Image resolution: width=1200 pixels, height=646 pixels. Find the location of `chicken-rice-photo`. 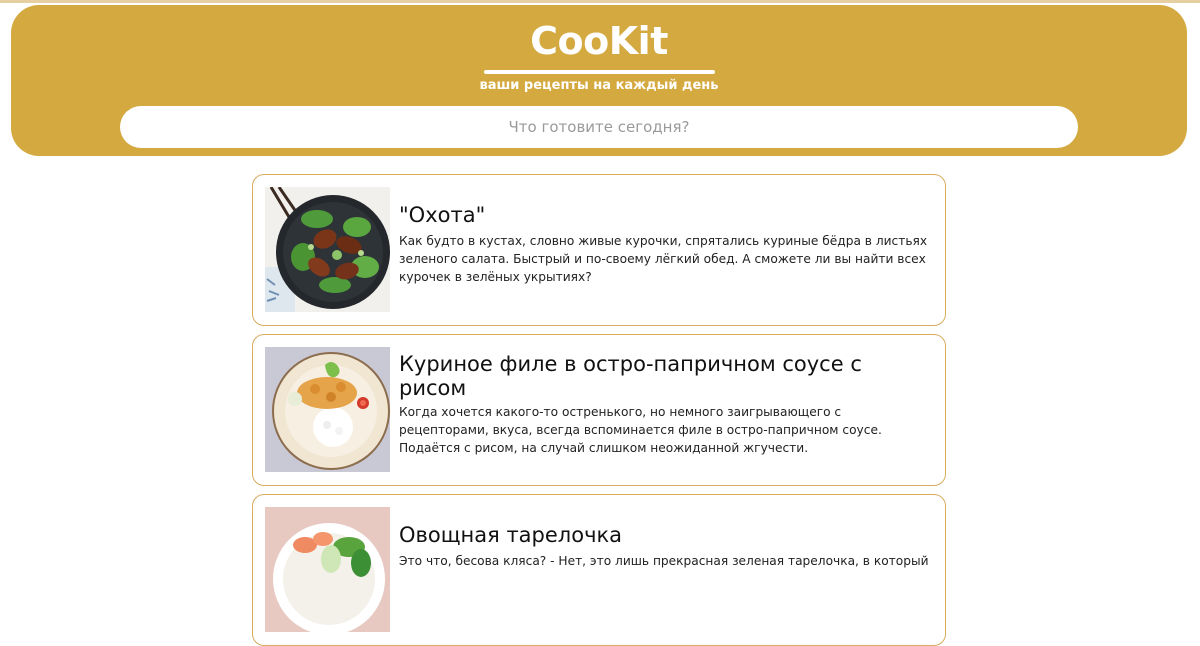

chicken-rice-photo is located at coordinates (327, 409).